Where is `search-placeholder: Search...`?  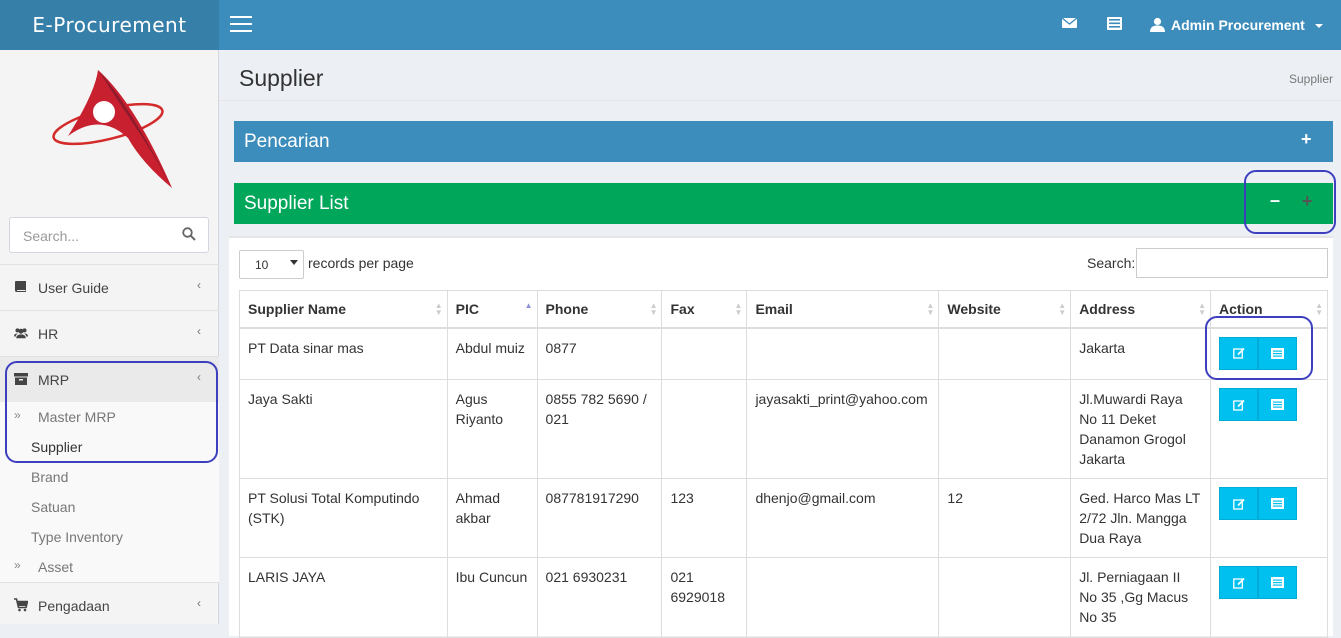 search-placeholder: Search... is located at coordinates (51, 236).